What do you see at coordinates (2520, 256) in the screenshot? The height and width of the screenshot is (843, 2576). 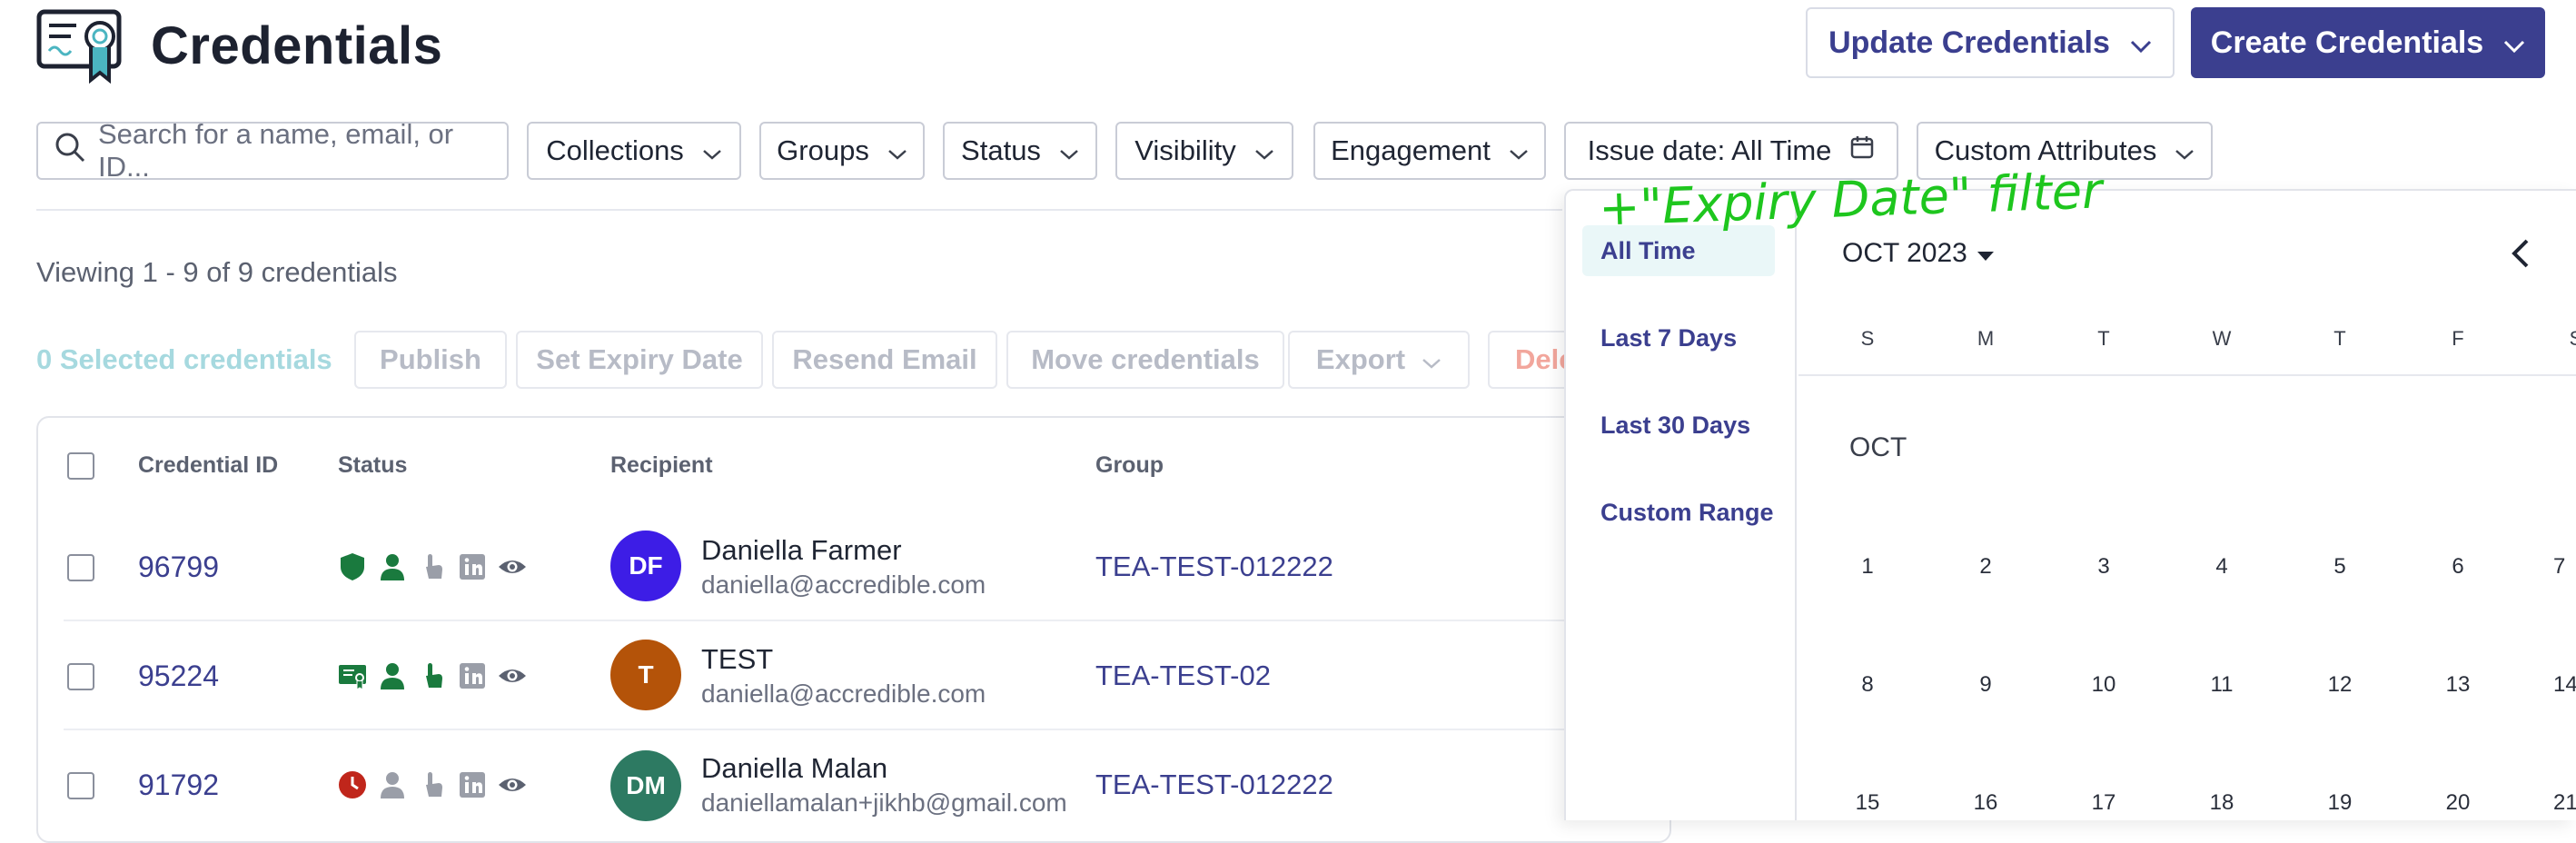 I see `previous-month-icon` at bounding box center [2520, 256].